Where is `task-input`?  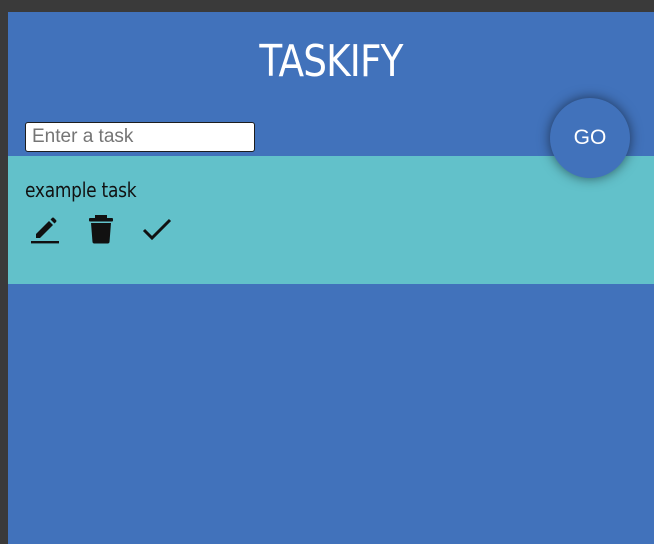 task-input is located at coordinates (140, 137).